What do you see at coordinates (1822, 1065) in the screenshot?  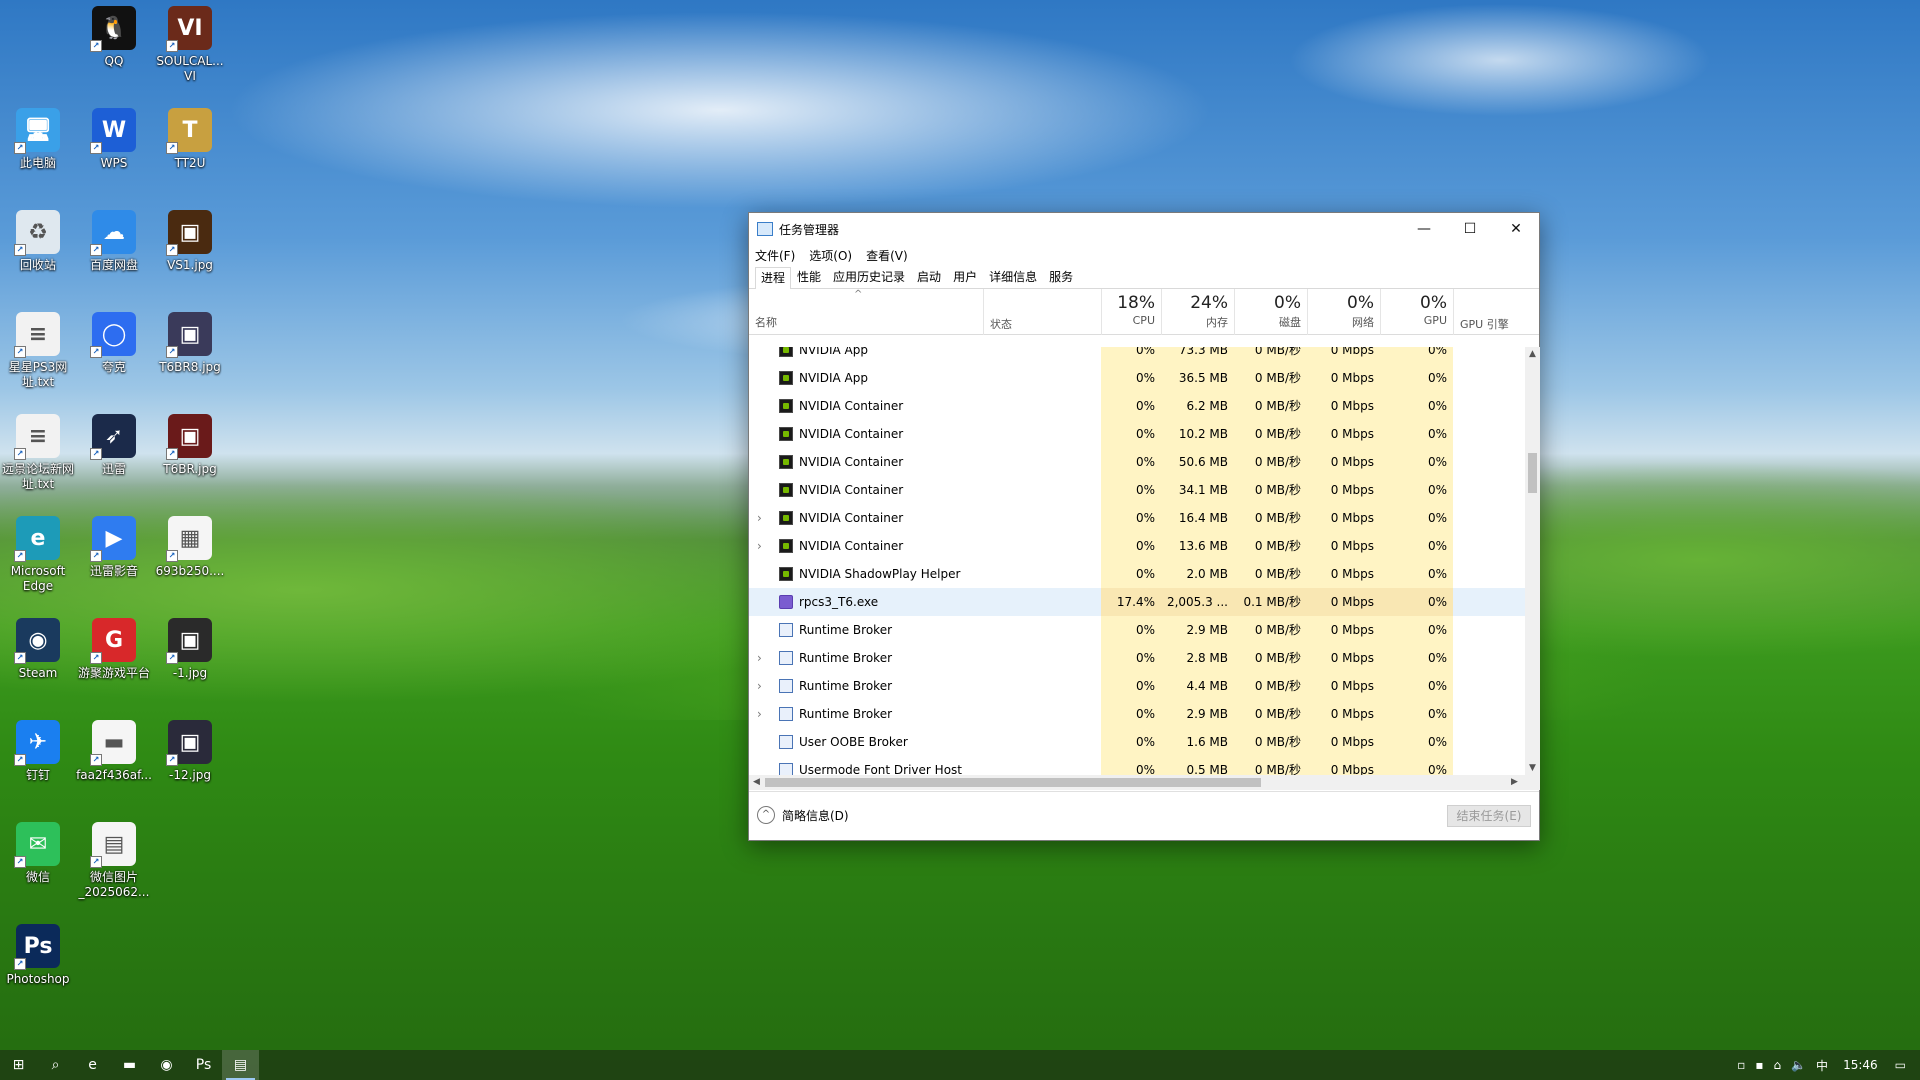 I see `ime-indicator: 中` at bounding box center [1822, 1065].